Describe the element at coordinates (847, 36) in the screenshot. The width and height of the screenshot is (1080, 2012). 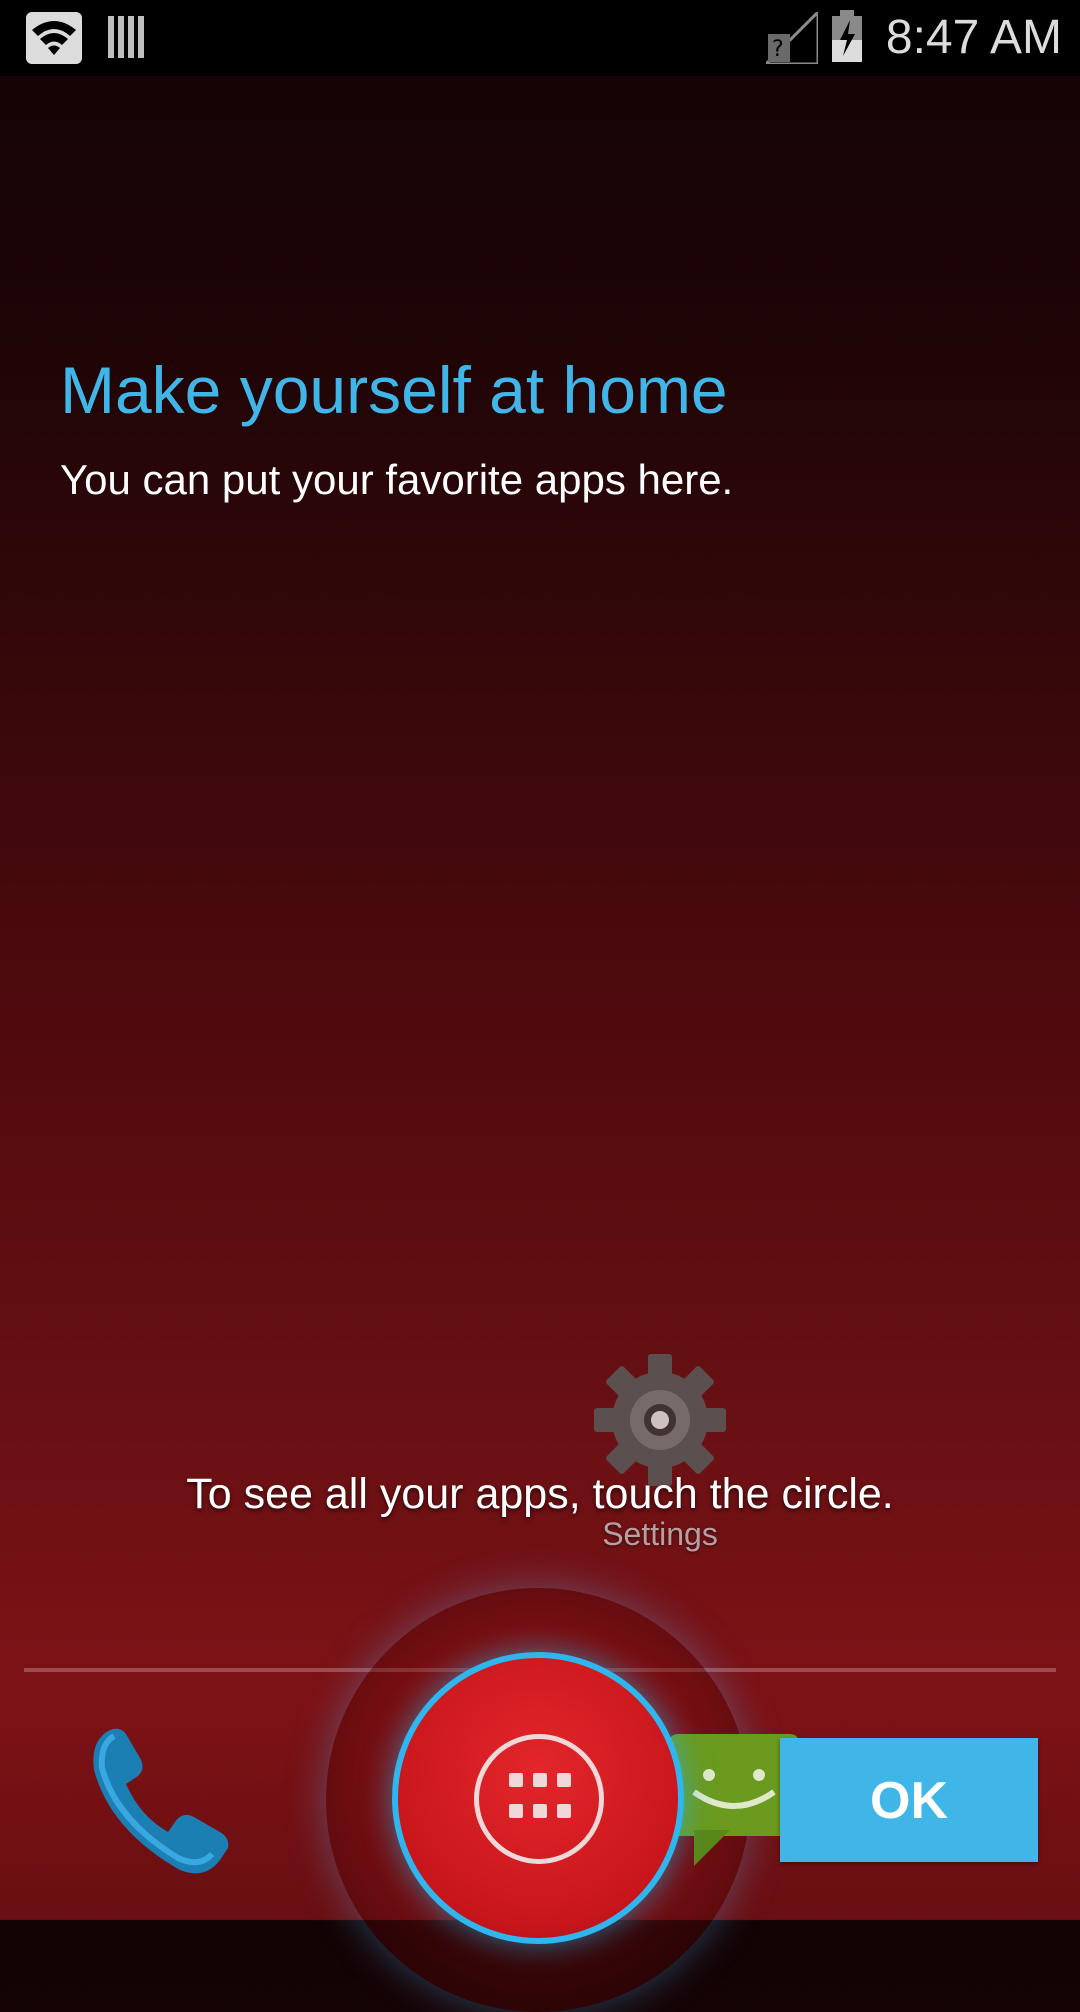
I see `battery-charging-icon` at that location.